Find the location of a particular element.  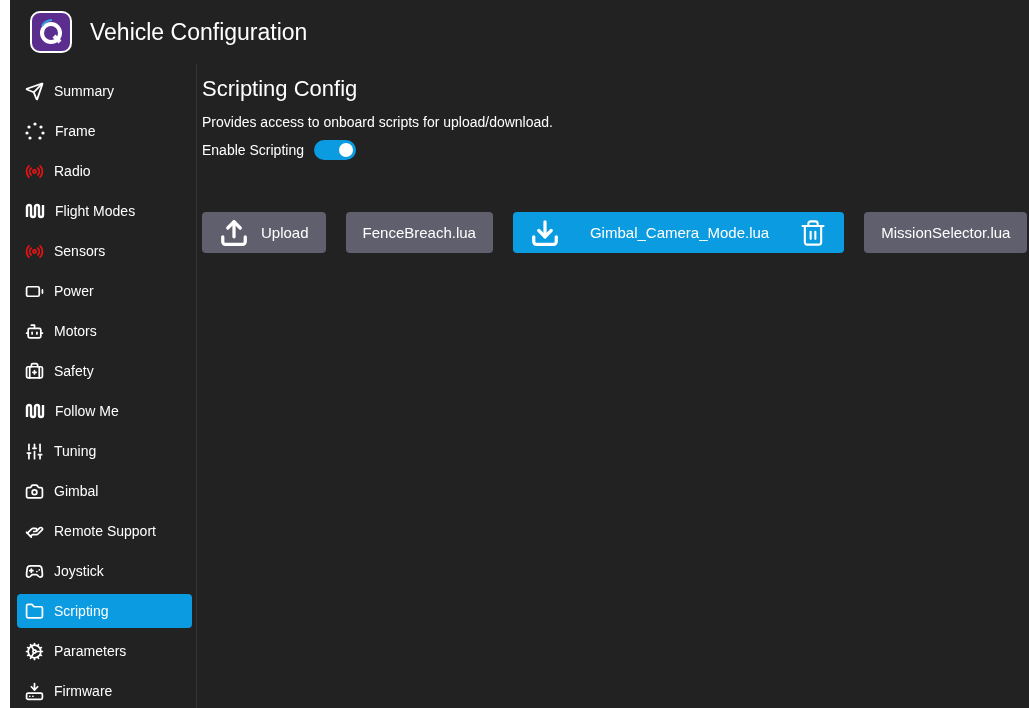

page-title: Scripting Config is located at coordinates (280, 89).